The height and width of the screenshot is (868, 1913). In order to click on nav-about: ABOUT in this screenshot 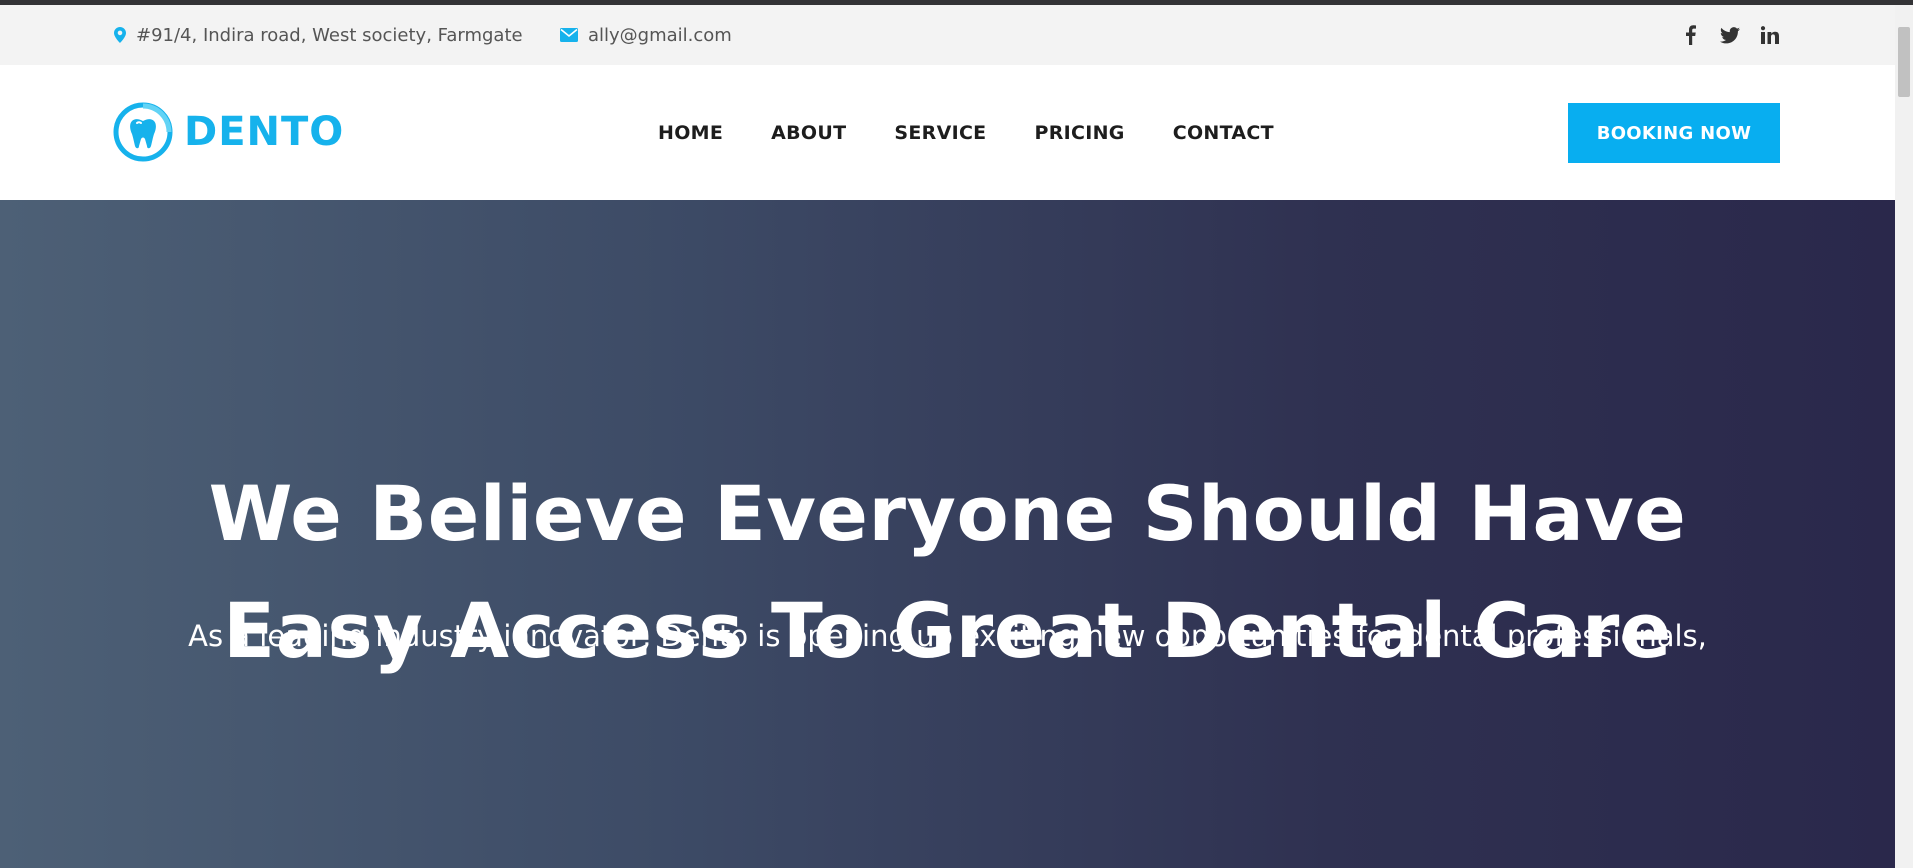, I will do `click(808, 133)`.